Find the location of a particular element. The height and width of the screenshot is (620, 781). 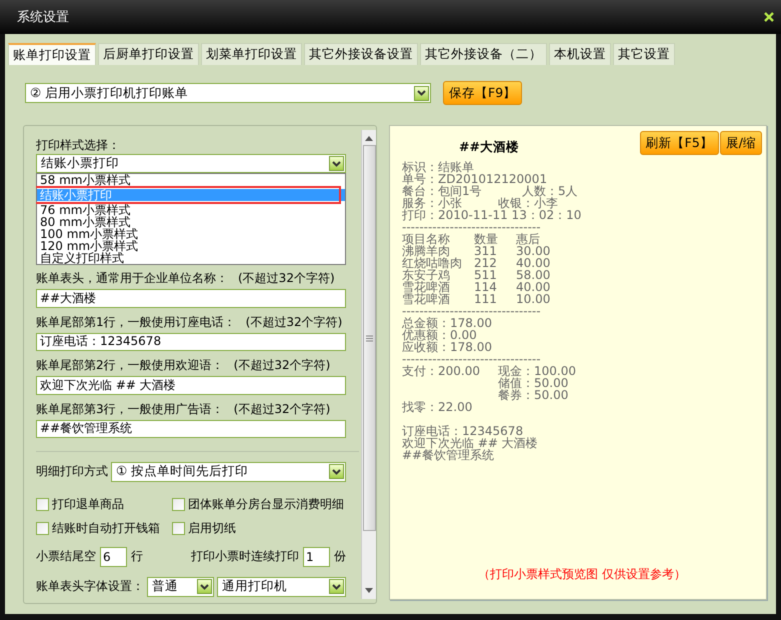

receipt-text: 10.00 is located at coordinates (533, 299).